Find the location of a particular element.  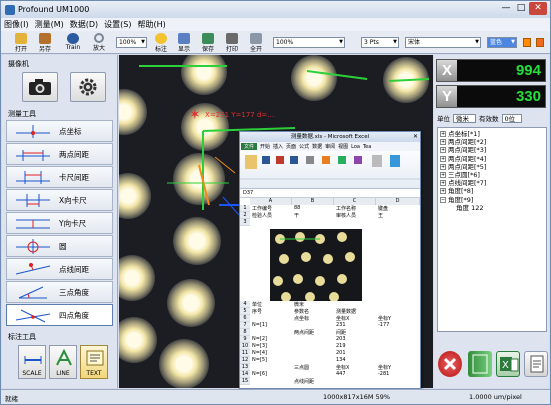

tree-item: + 三点圆[*6] is located at coordinates (492, 175).